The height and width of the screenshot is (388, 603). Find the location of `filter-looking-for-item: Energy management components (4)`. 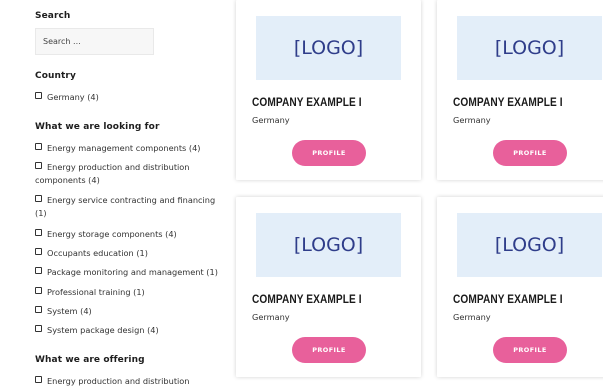

filter-looking-for-item: Energy management components (4) is located at coordinates (130, 148).